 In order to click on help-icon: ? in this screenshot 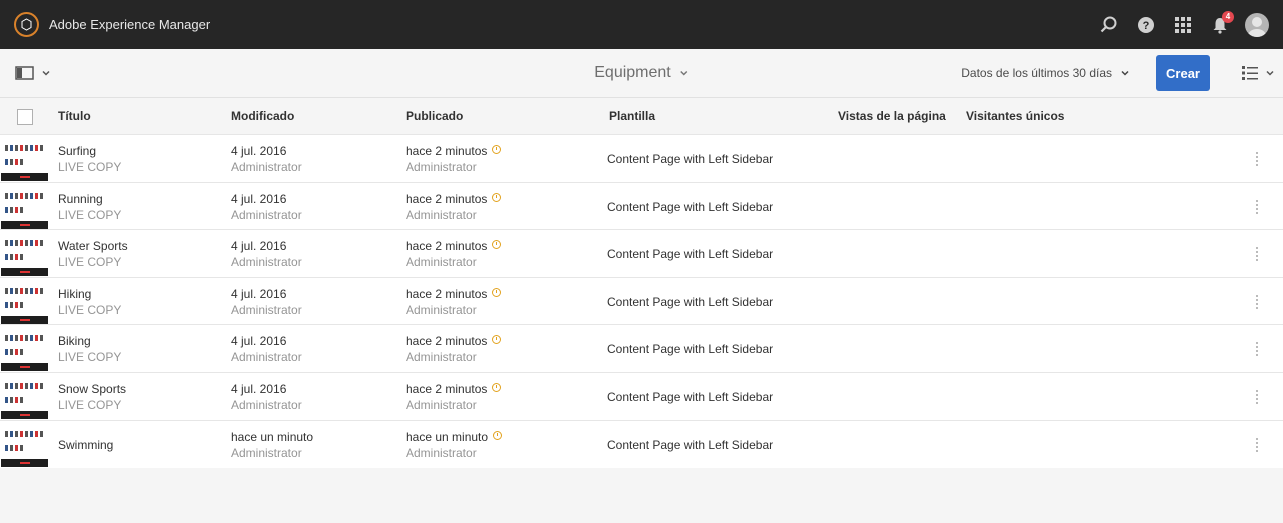, I will do `click(1146, 25)`.